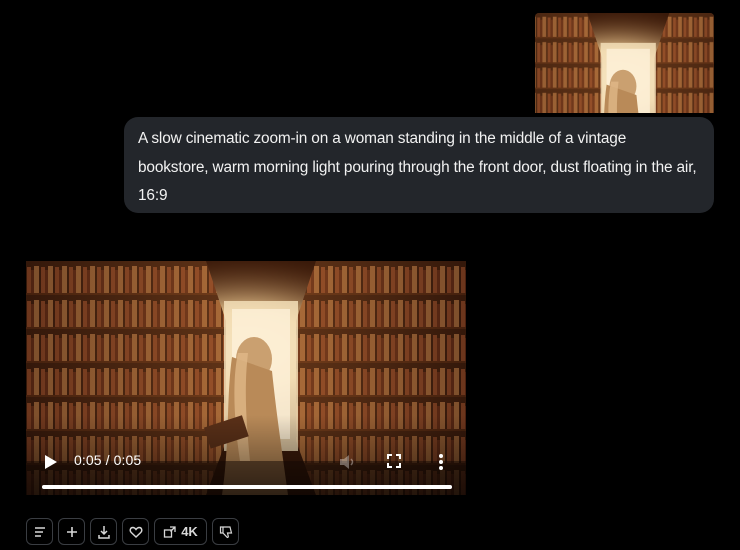 This screenshot has width=740, height=550. I want to click on upscale-label: 4K, so click(189, 531).